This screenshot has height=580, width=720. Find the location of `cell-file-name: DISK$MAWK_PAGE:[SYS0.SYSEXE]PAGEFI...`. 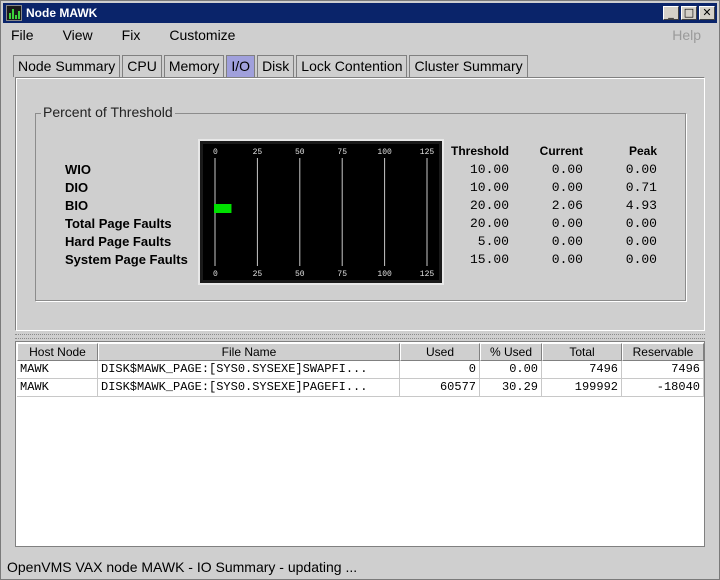

cell-file-name: DISK$MAWK_PAGE:[SYS0.SYSEXE]PAGEFI... is located at coordinates (249, 388).